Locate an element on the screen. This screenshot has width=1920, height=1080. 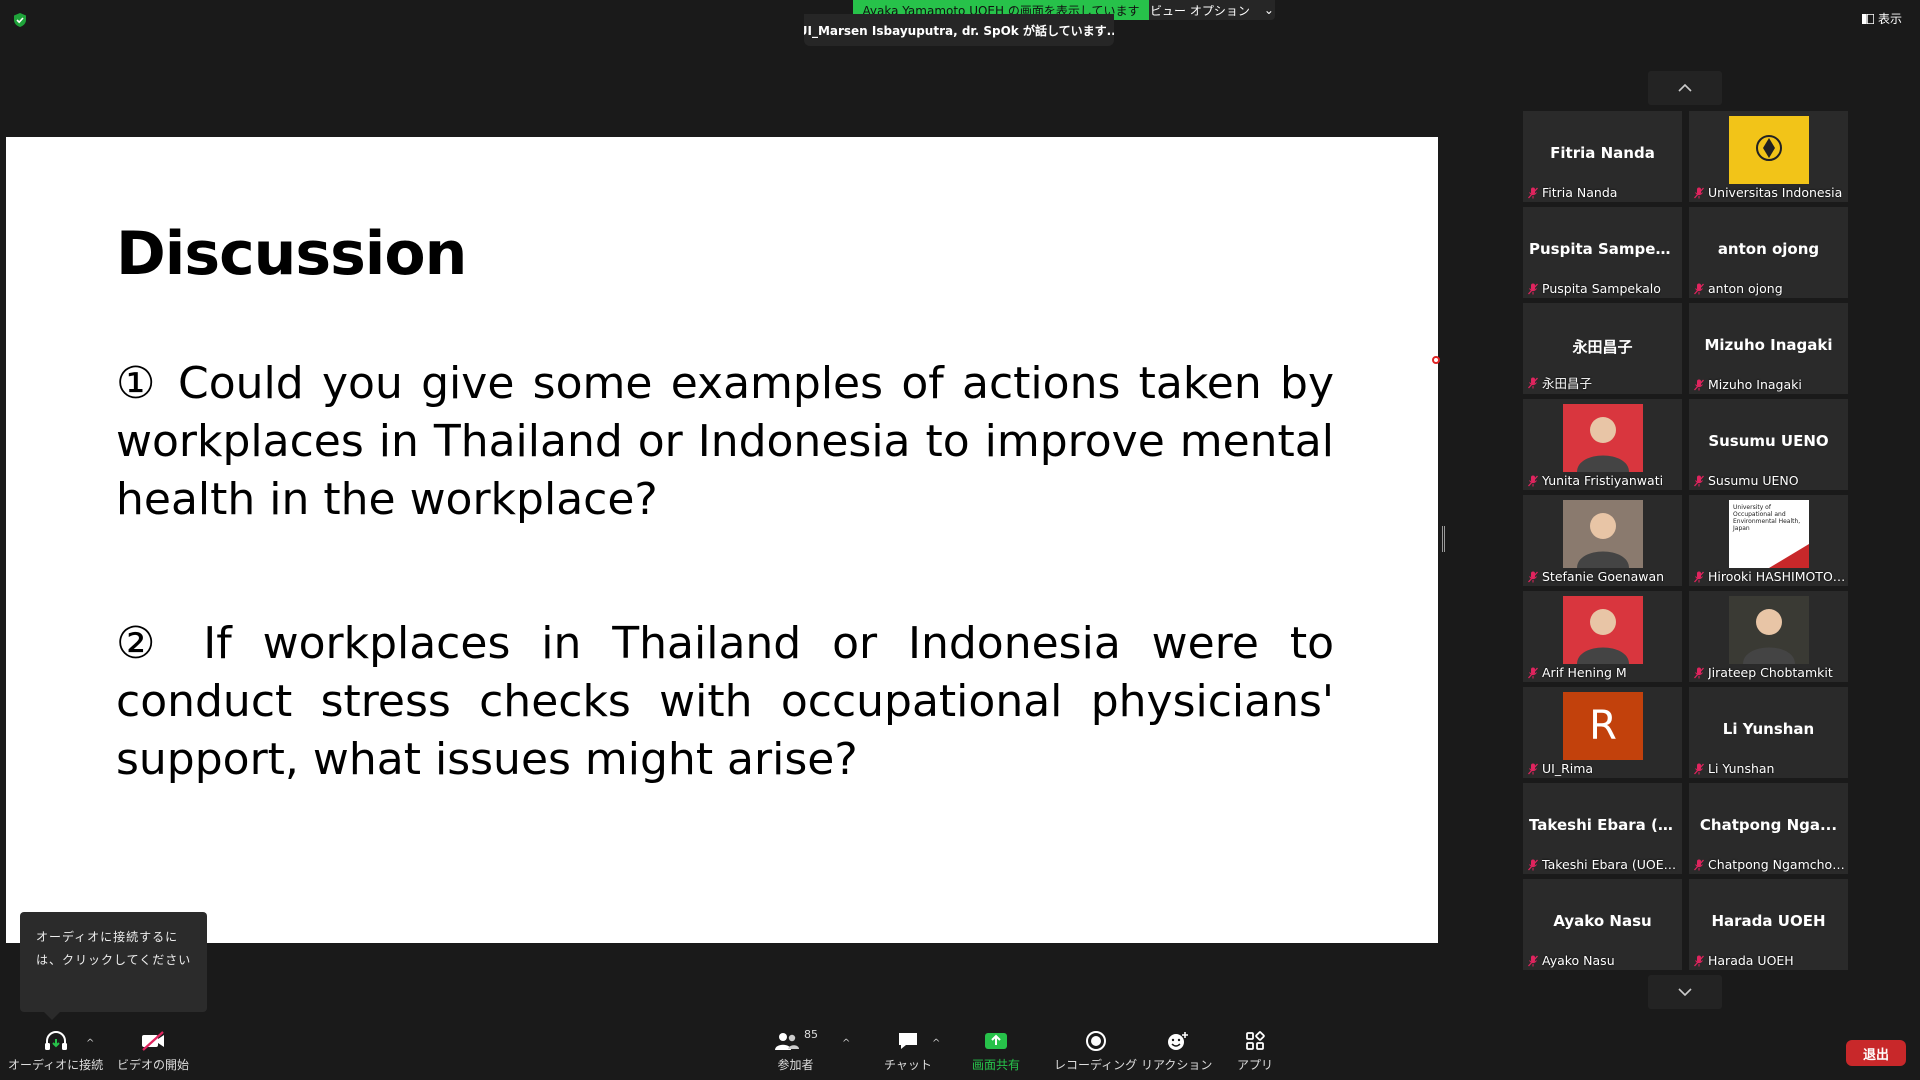
participant-name-label: UI_Rima is located at coordinates (1604, 768).